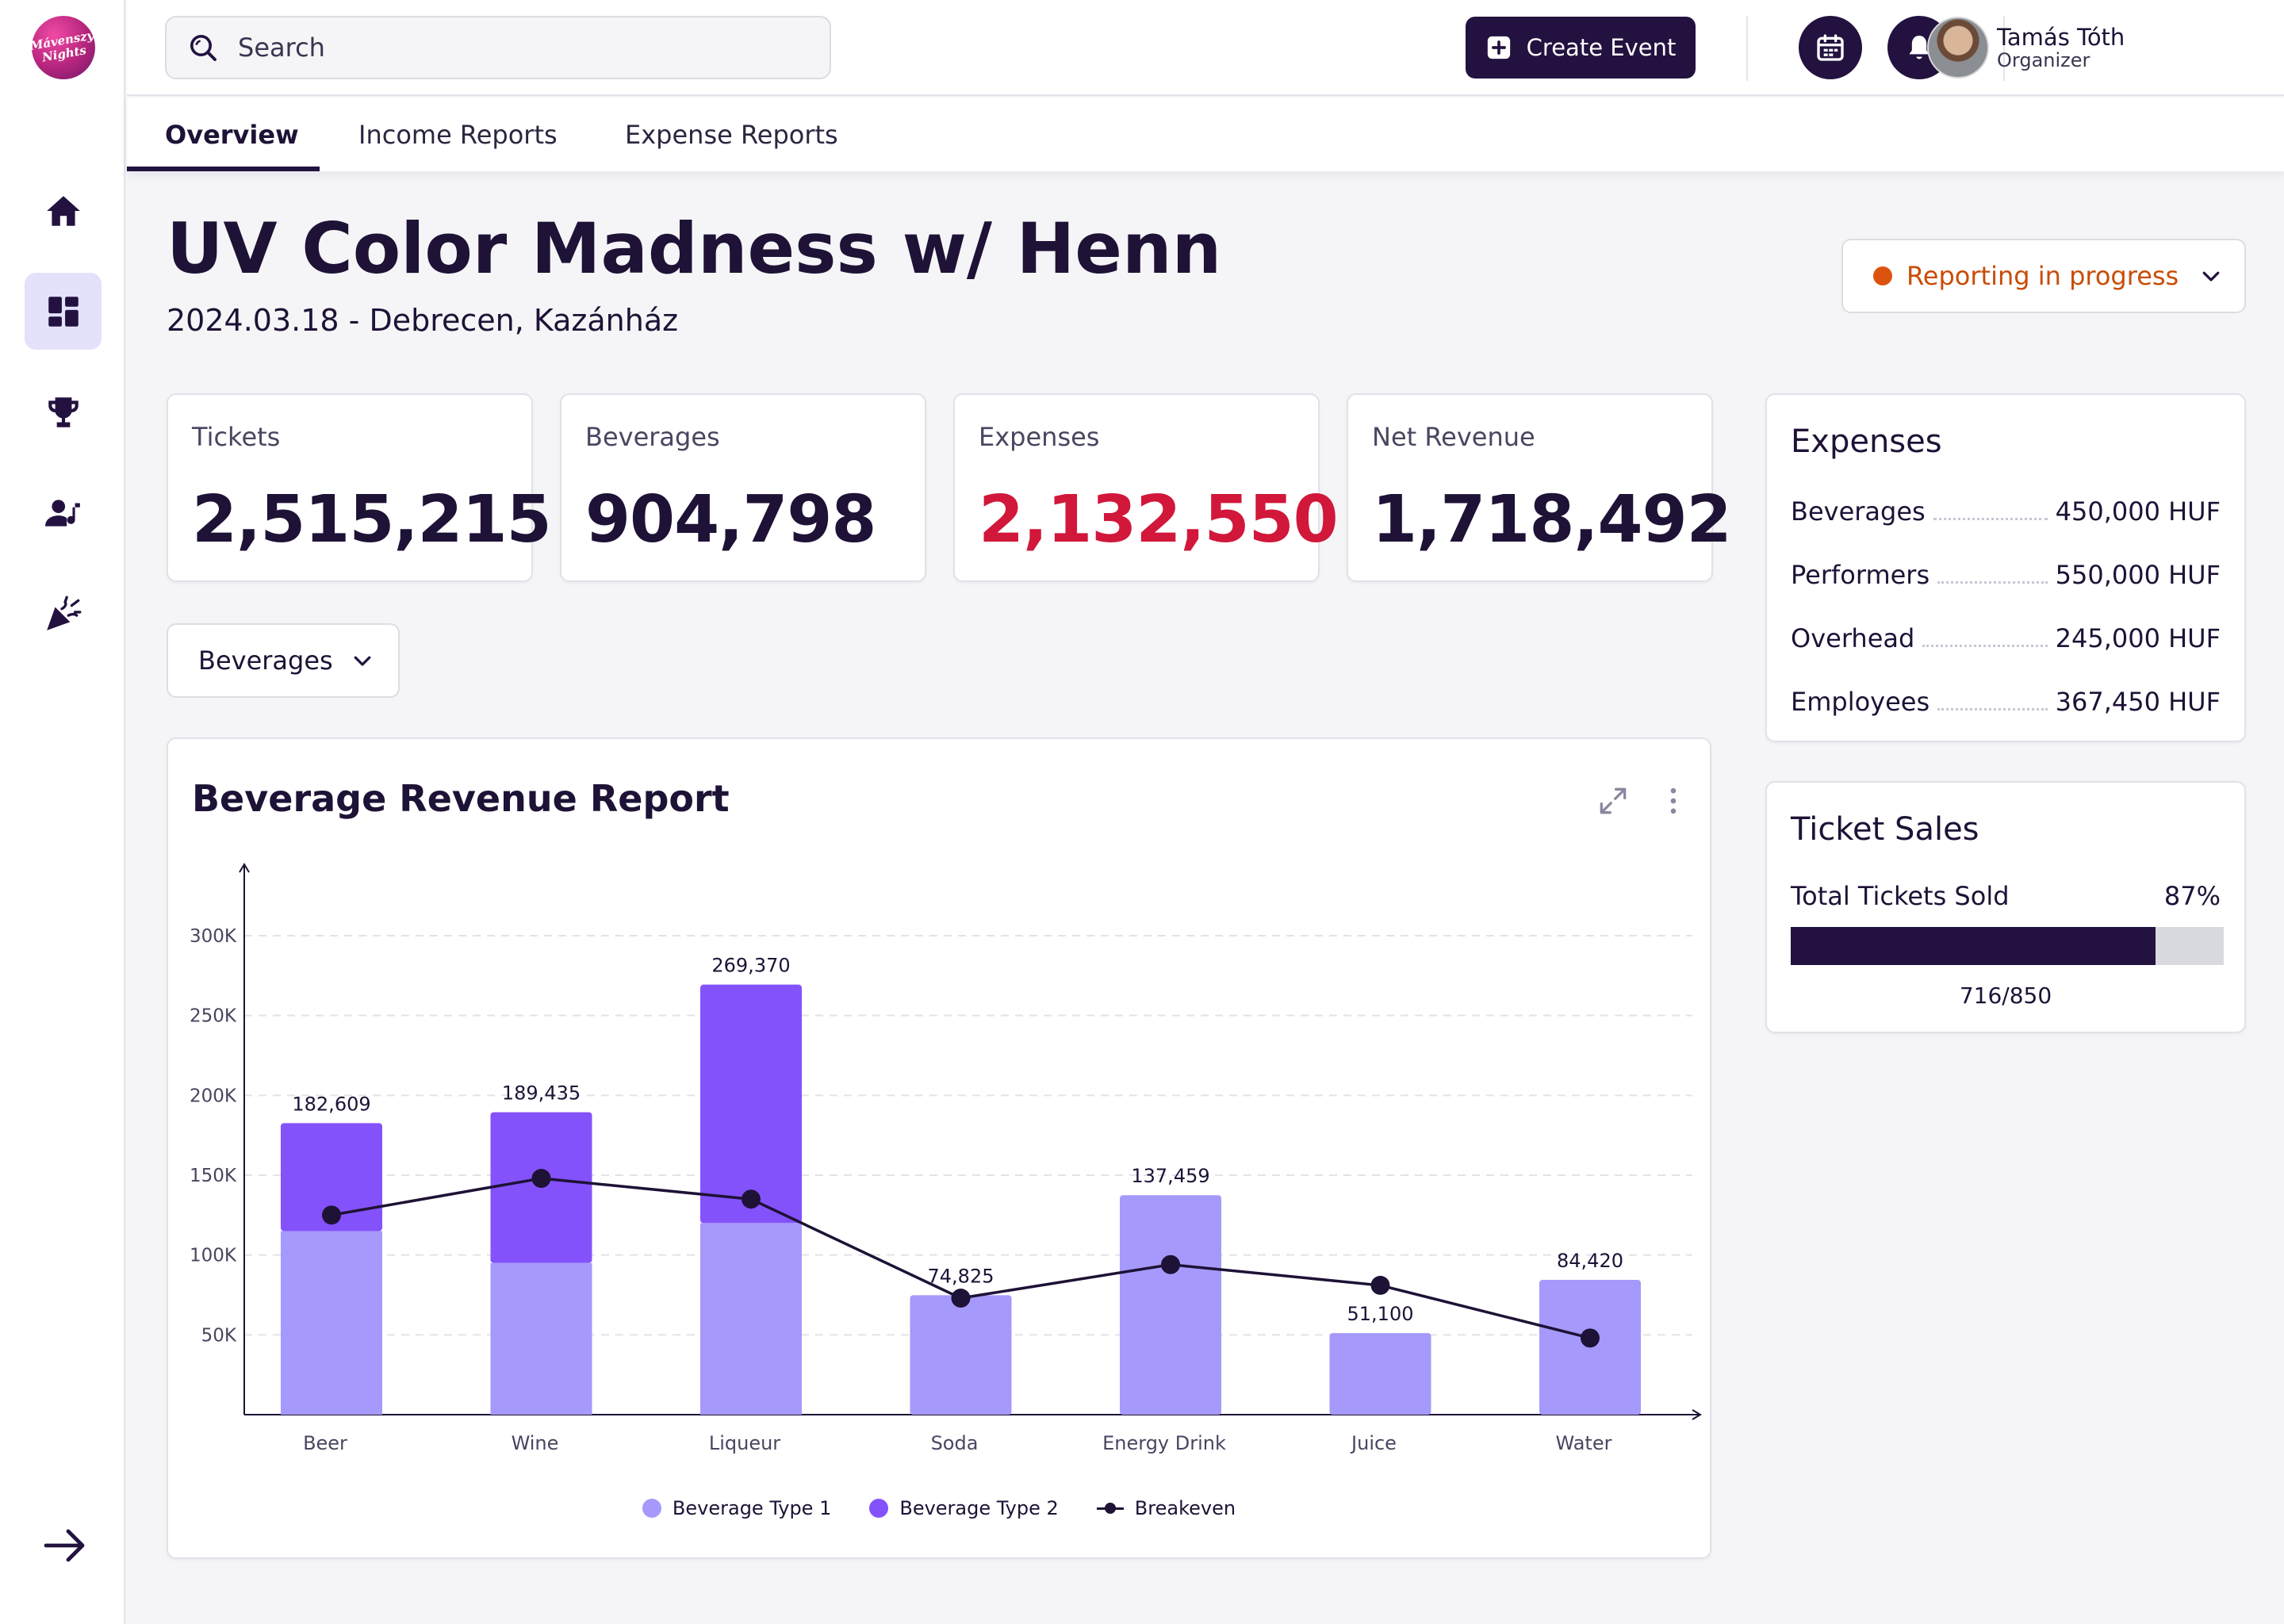 Image resolution: width=2284 pixels, height=1624 pixels. Describe the element at coordinates (1673, 800) in the screenshot. I see `more-vertical-icon` at that location.